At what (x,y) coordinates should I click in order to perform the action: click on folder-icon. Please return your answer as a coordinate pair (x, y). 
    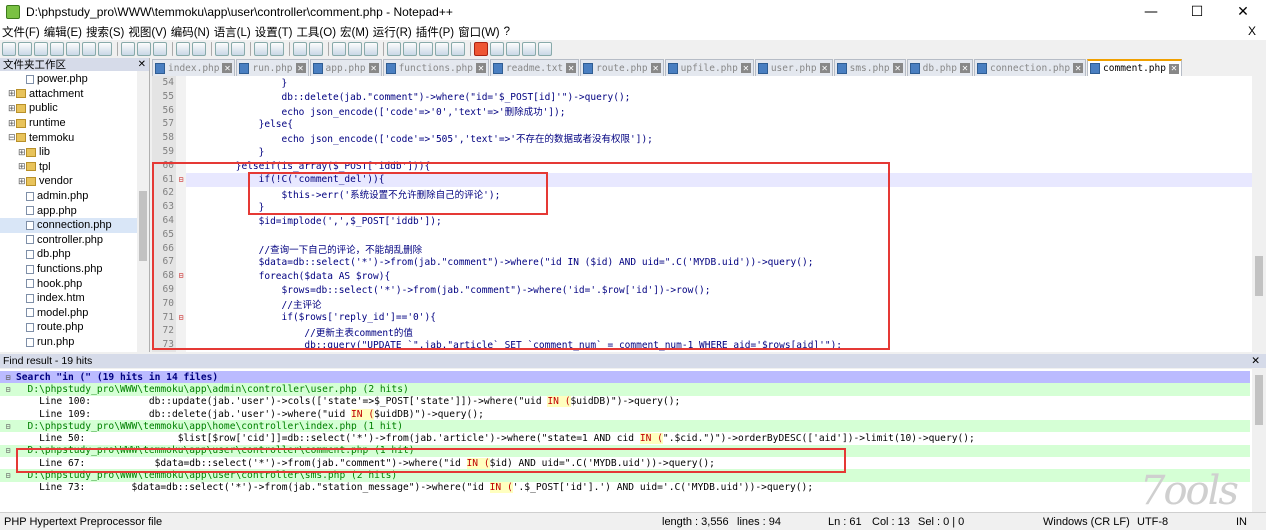
    Looking at the image, I should click on (442, 49).